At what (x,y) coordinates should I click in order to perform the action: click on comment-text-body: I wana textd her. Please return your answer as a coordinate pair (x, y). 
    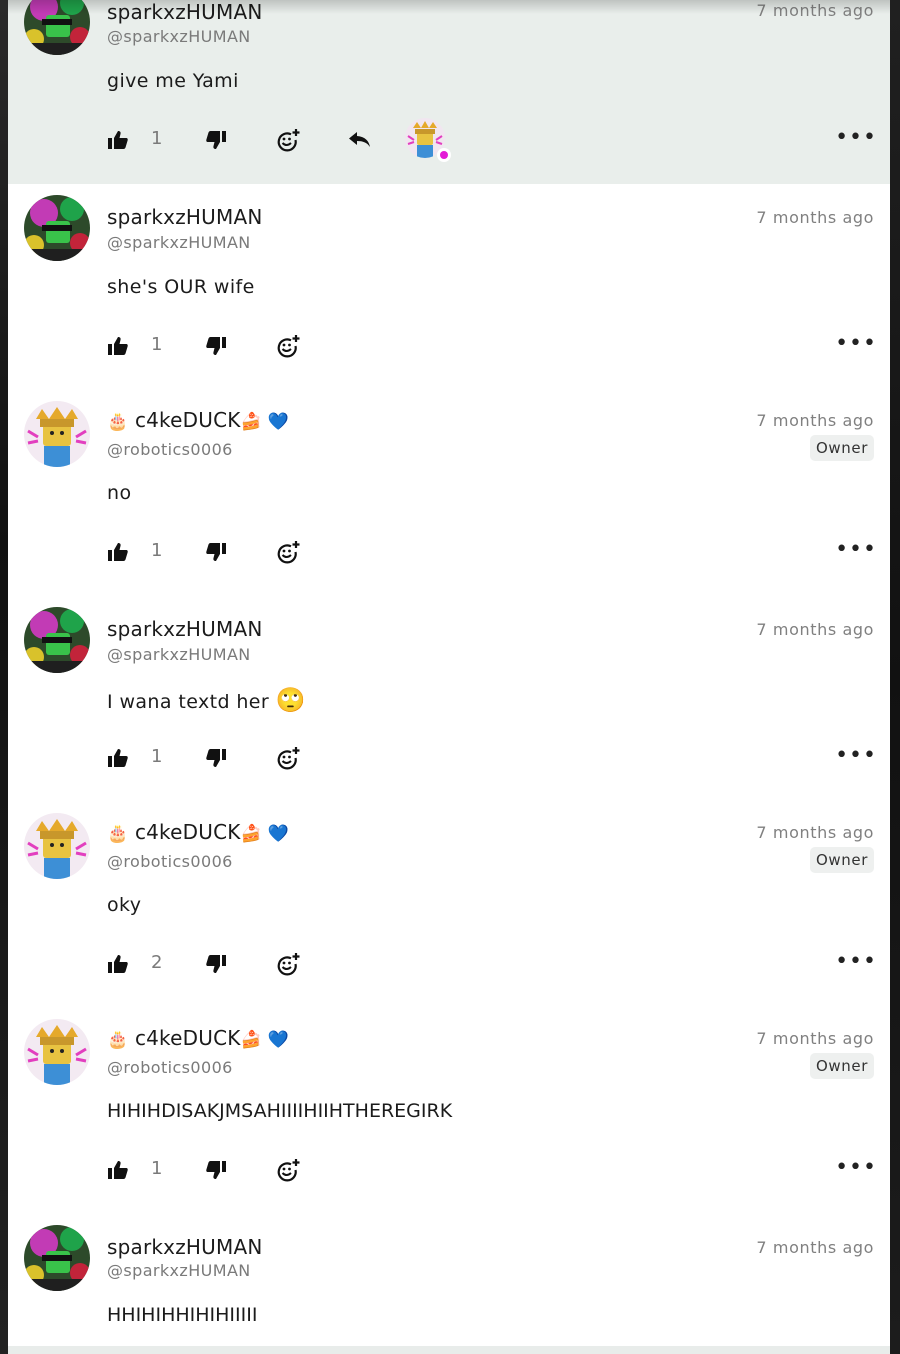
    Looking at the image, I should click on (188, 702).